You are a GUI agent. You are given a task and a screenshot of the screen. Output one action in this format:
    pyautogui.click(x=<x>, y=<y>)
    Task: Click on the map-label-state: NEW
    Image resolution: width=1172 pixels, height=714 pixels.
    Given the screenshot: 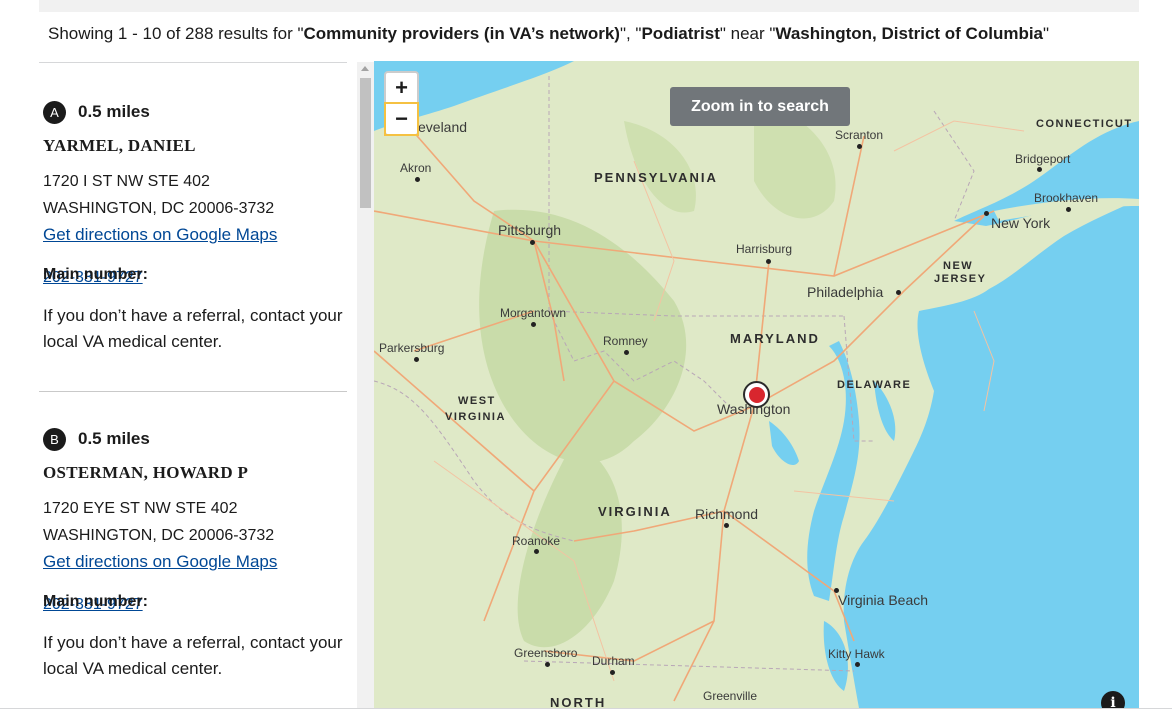 What is the action you would take?
    pyautogui.click(x=958, y=266)
    